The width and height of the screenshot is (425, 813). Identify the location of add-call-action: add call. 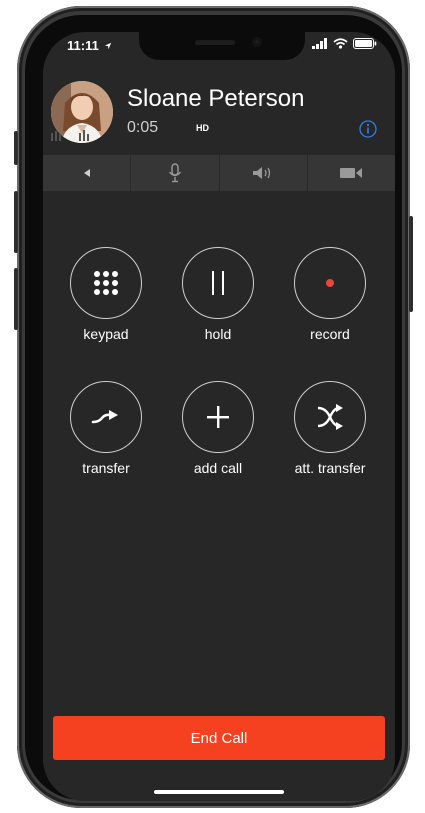
(218, 428).